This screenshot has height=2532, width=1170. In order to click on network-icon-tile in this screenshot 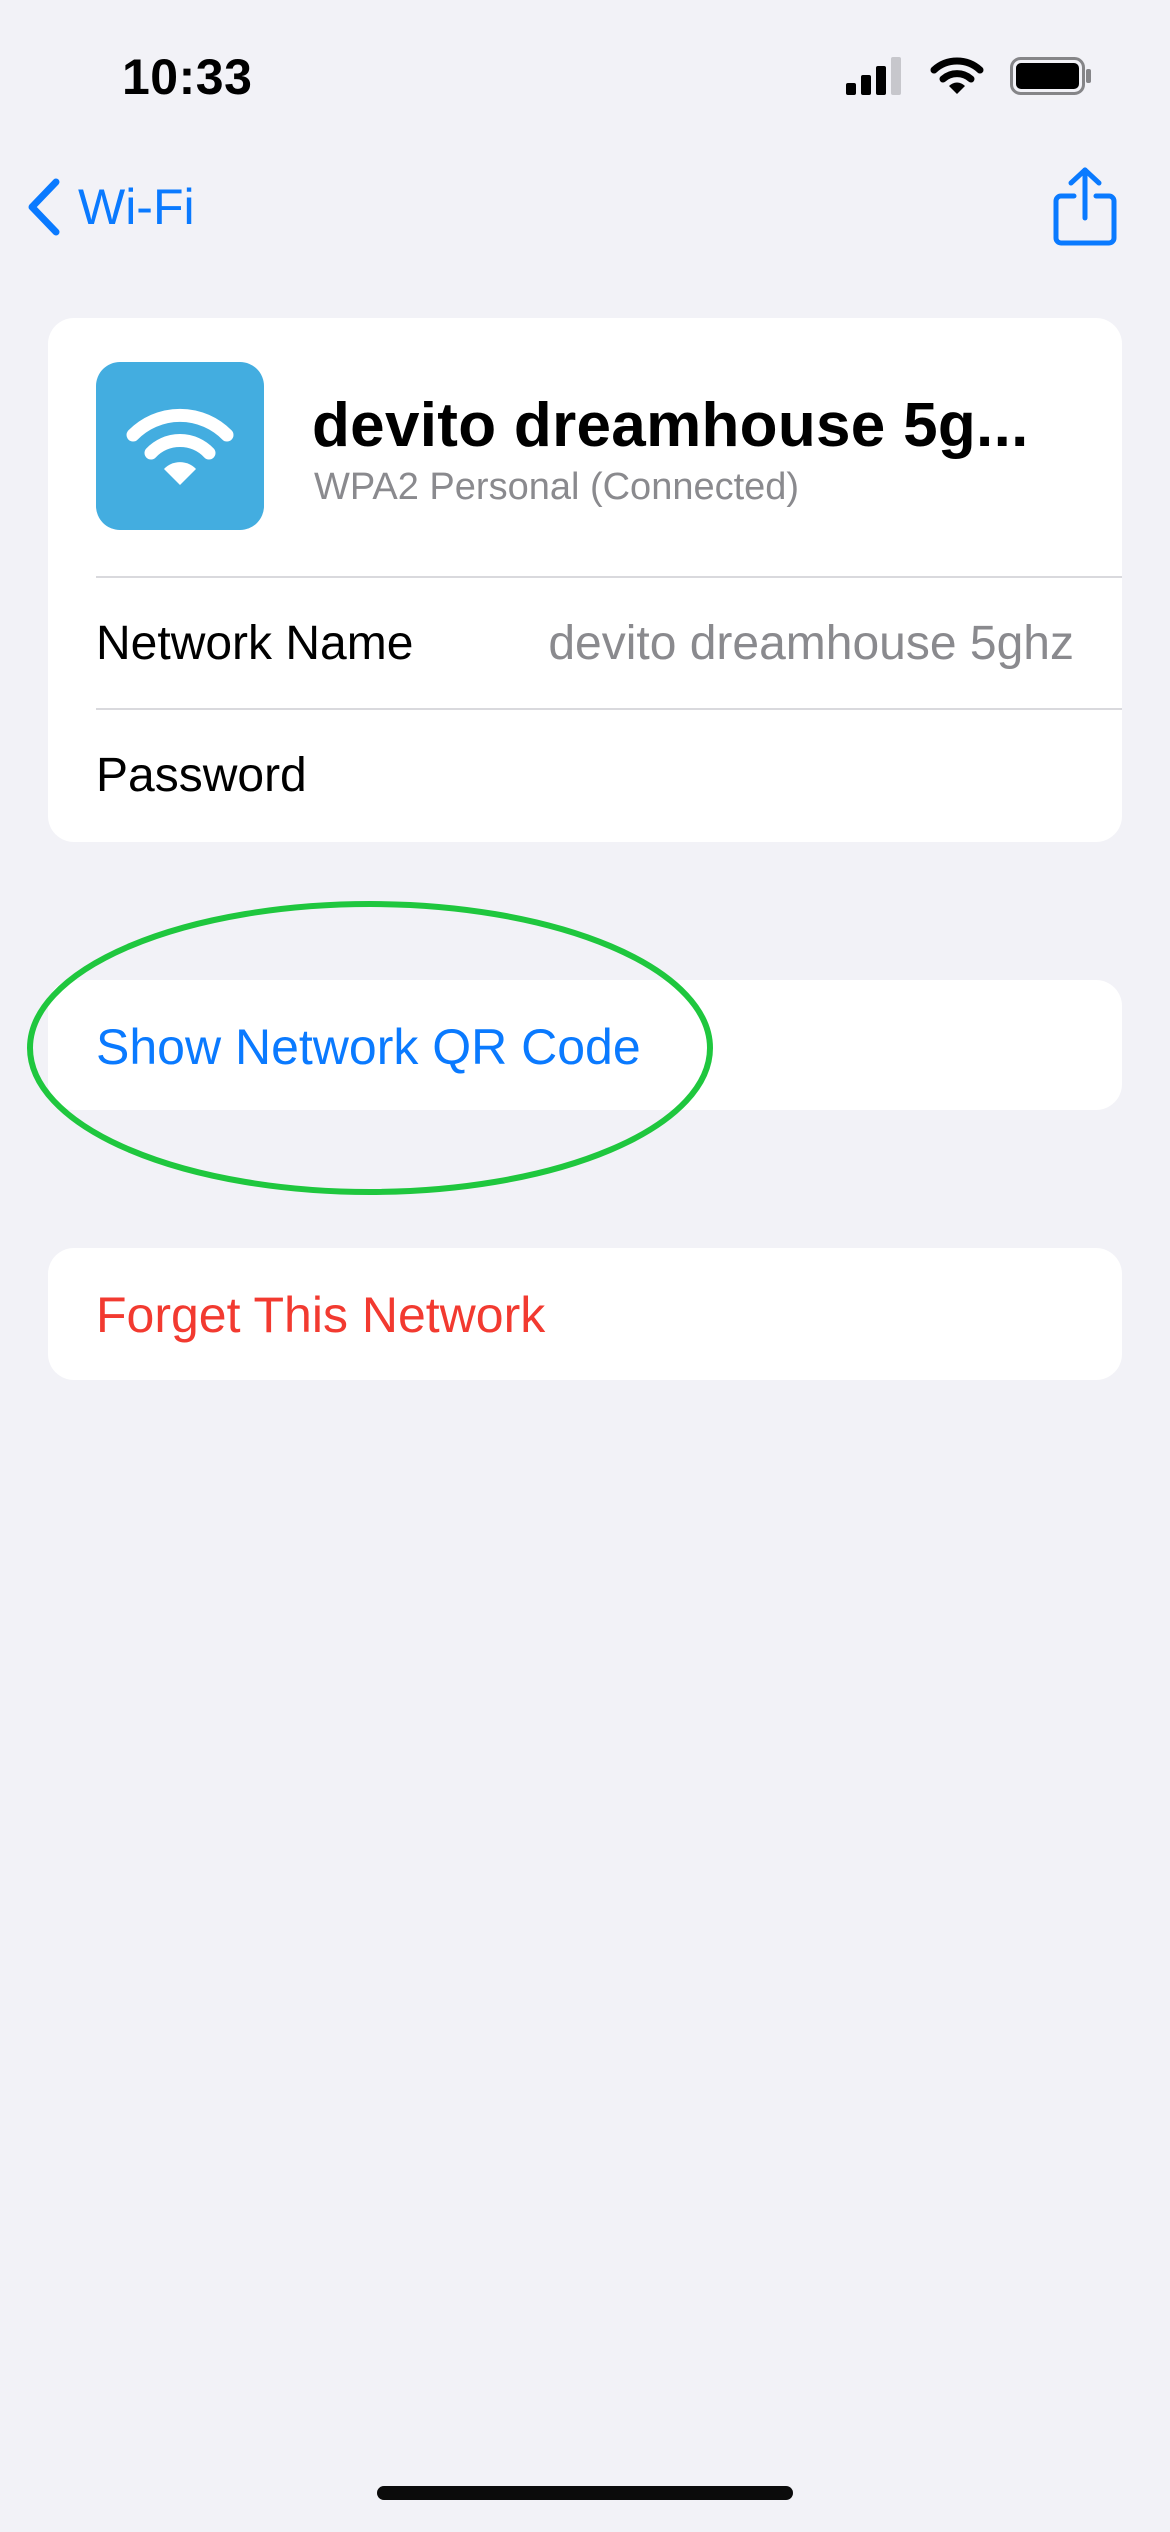, I will do `click(180, 446)`.